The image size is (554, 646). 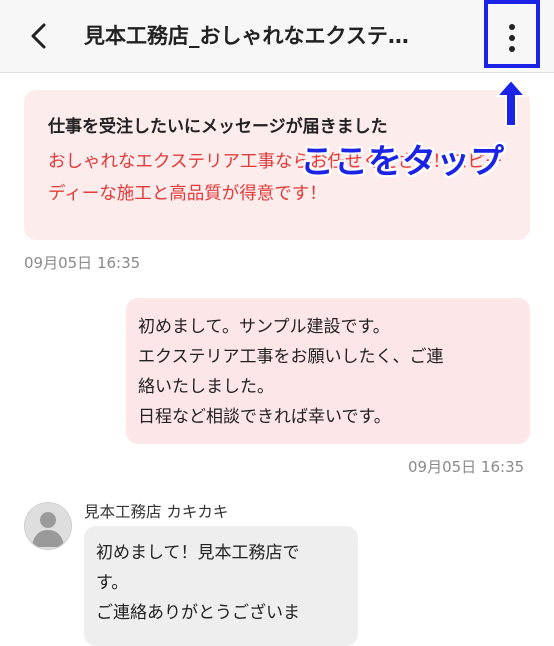 I want to click on more-menu-button, so click(x=512, y=34).